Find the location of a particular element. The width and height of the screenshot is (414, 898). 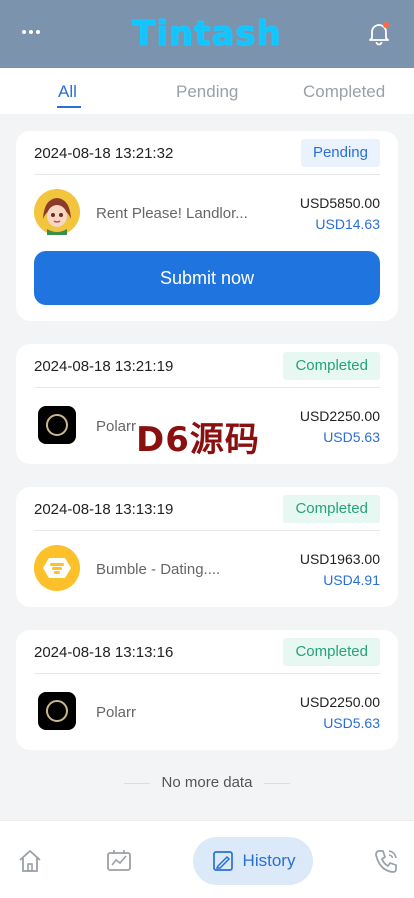

status-tabs: All Pending Completed is located at coordinates (207, 91).